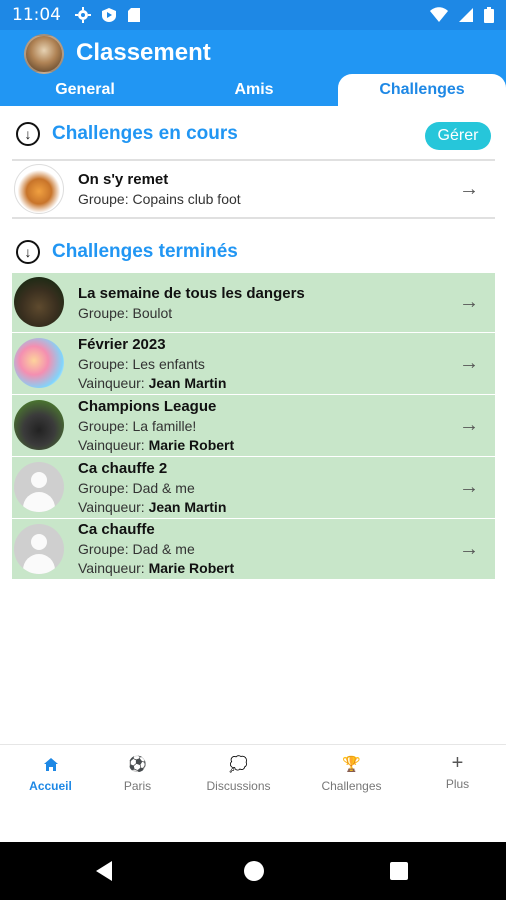  I want to click on app-header: Classement General Amis Challenges, so click(253, 68).